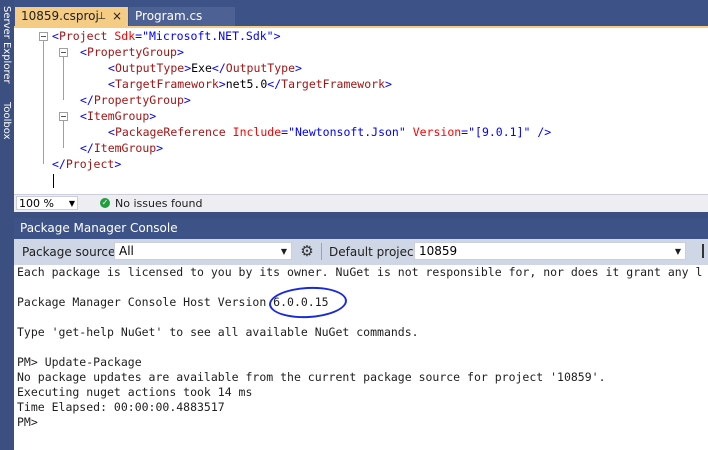 This screenshot has height=450, width=708. I want to click on package-source-dropdown: All ▼, so click(203, 251).